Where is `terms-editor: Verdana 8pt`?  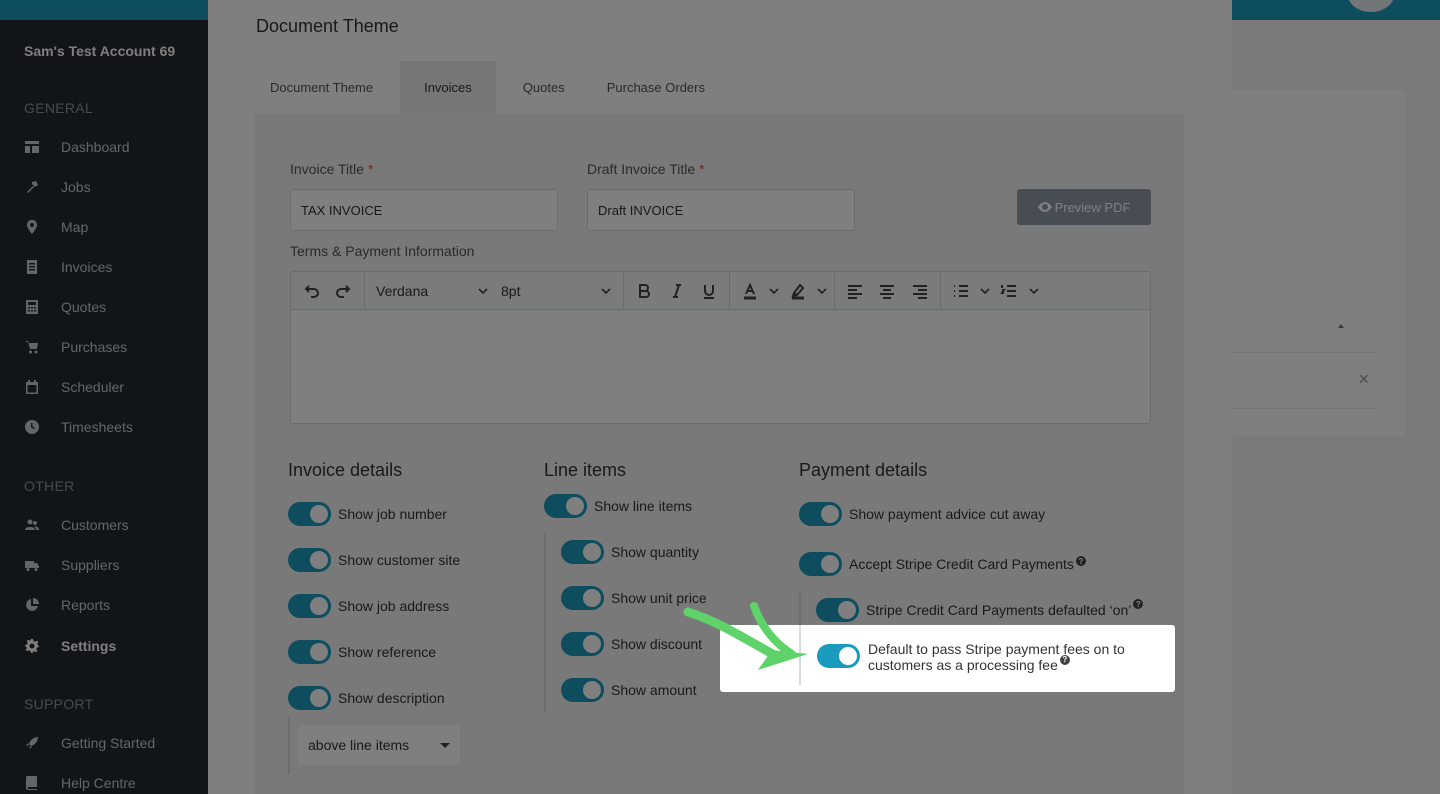 terms-editor: Verdana 8pt is located at coordinates (720, 347).